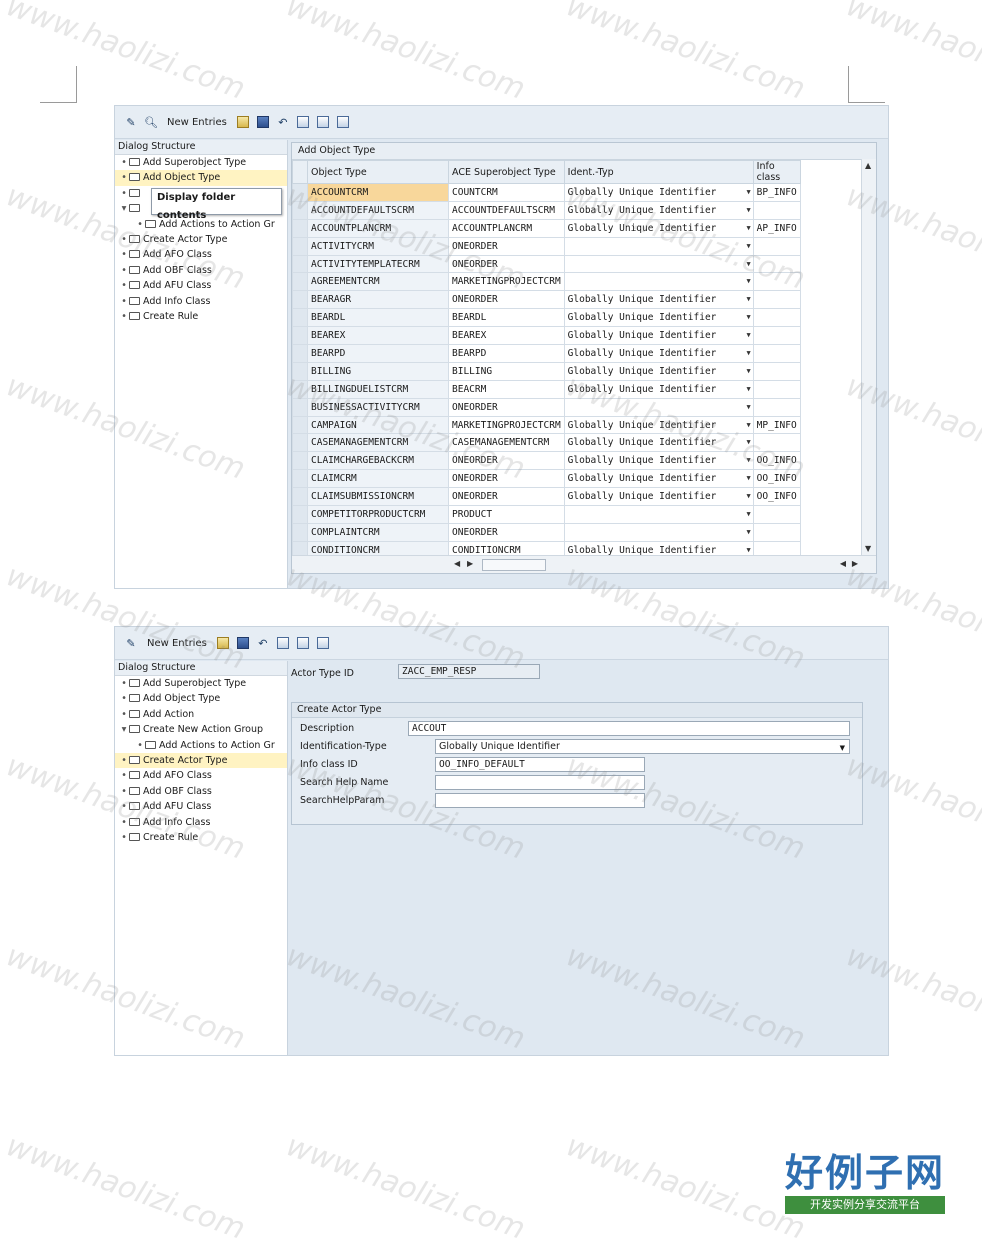 This screenshot has width=982, height=1247. Describe the element at coordinates (343, 122) in the screenshot. I see `deselect-all-icon` at that location.